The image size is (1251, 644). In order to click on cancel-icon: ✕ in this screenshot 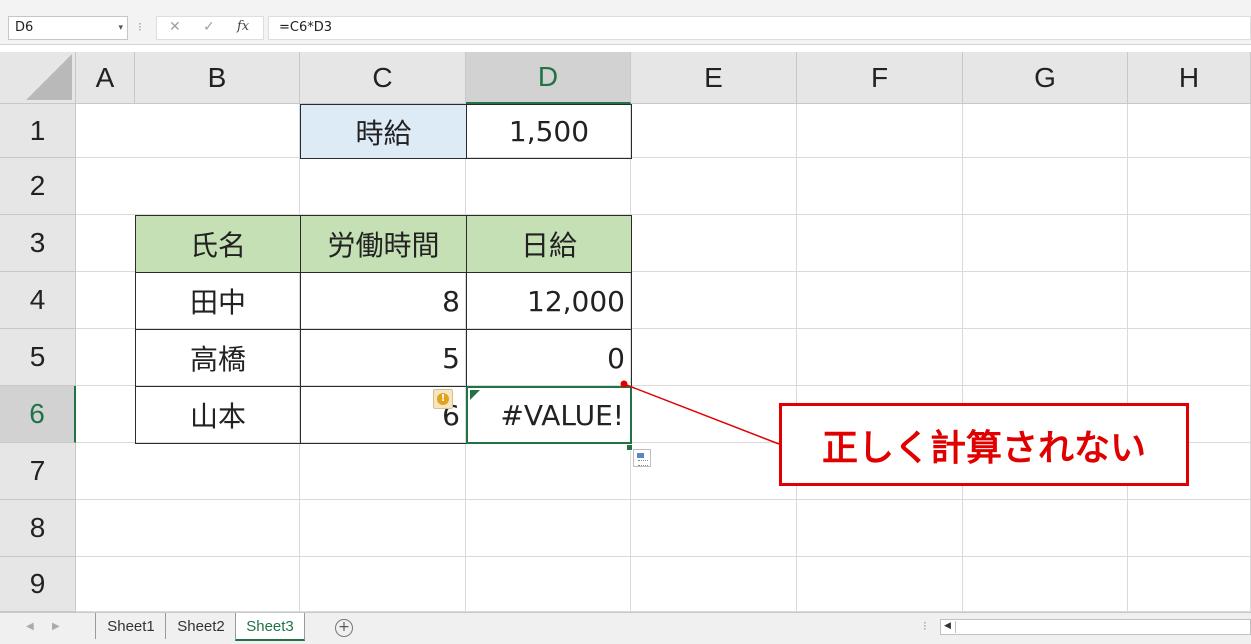, I will do `click(175, 27)`.